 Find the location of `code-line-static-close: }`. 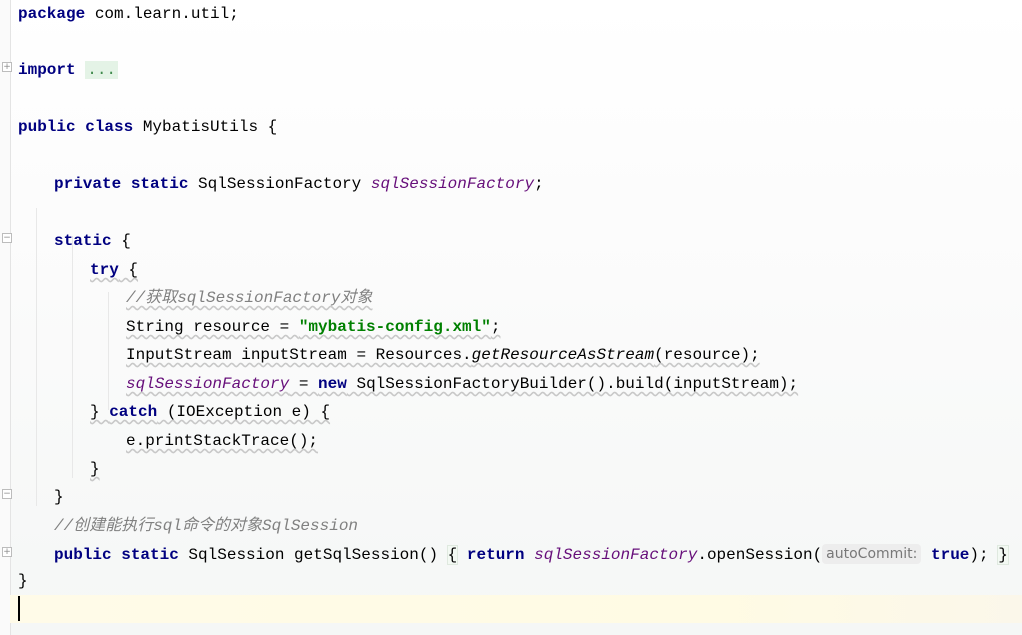

code-line-static-close: } is located at coordinates (59, 497).